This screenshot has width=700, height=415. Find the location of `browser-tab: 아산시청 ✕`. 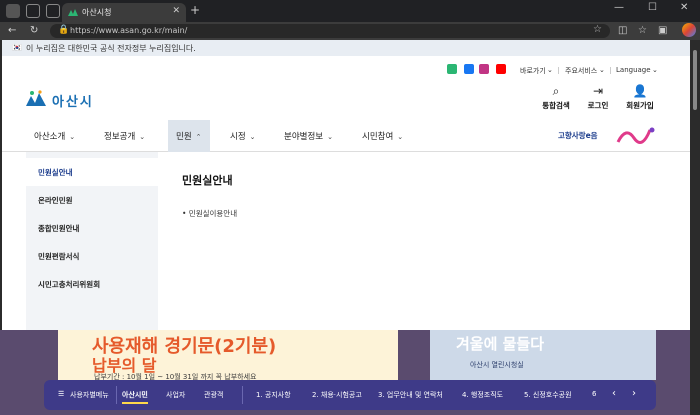

browser-tab: 아산시청 ✕ is located at coordinates (124, 12).